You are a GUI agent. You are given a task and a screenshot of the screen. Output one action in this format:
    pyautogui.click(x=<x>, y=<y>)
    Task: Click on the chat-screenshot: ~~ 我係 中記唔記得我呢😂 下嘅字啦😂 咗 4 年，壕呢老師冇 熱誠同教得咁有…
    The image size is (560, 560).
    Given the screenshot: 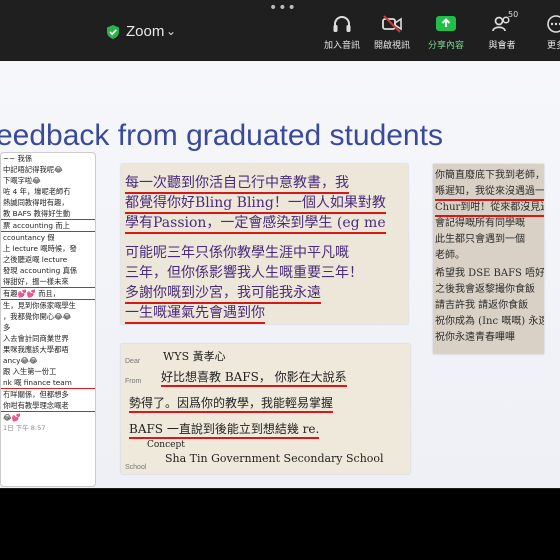 What is the action you would take?
    pyautogui.click(x=48, y=319)
    